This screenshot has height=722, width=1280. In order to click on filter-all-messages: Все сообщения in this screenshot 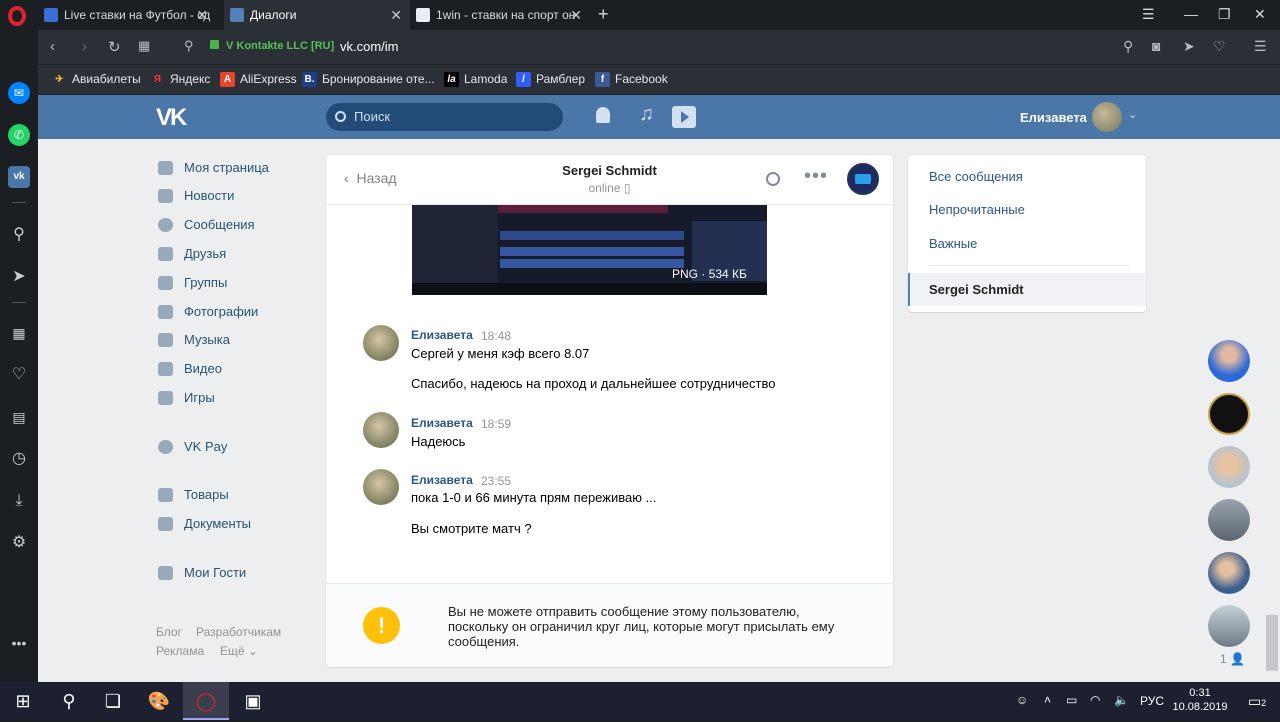, I will do `click(976, 176)`.